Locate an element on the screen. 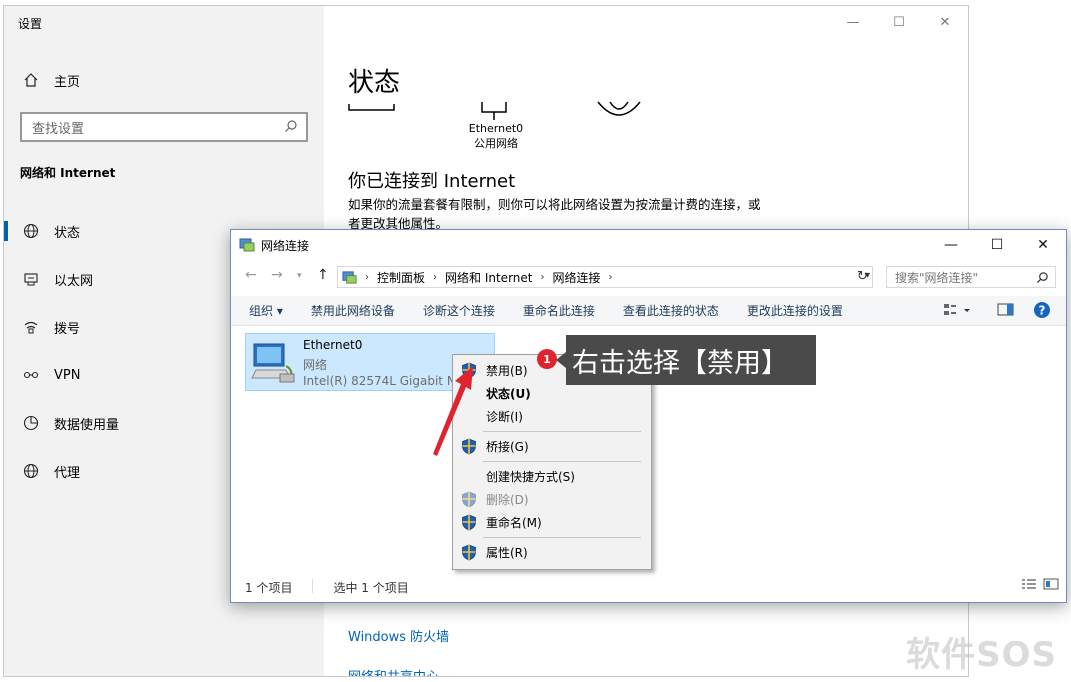 This screenshot has height=682, width=1071. menu-label: 桥接(G) is located at coordinates (507, 447).